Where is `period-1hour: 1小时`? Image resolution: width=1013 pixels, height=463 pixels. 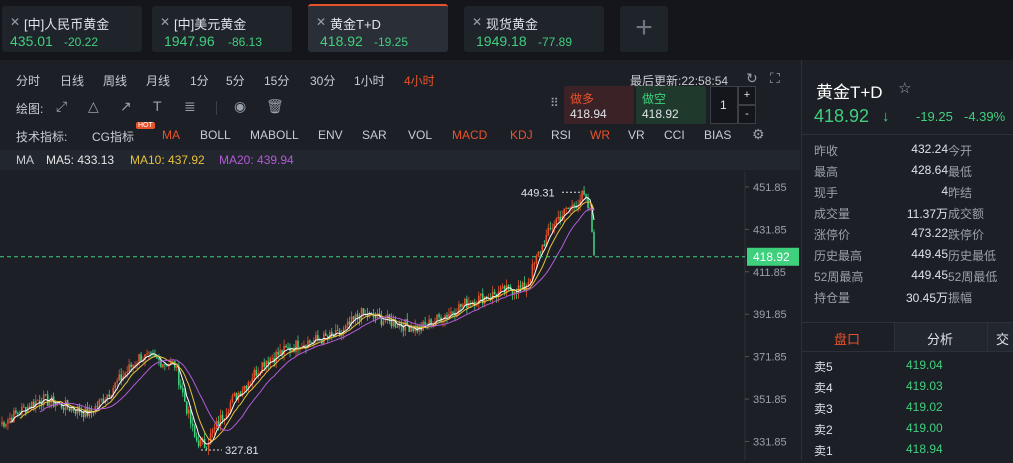
period-1hour: 1小时 is located at coordinates (369, 80).